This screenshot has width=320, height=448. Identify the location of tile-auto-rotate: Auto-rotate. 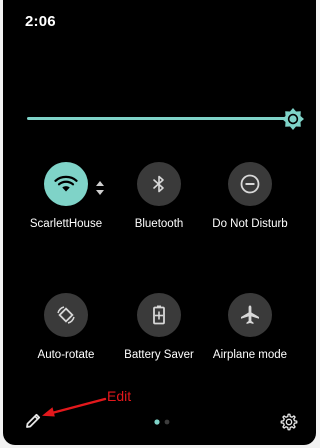
(66, 328).